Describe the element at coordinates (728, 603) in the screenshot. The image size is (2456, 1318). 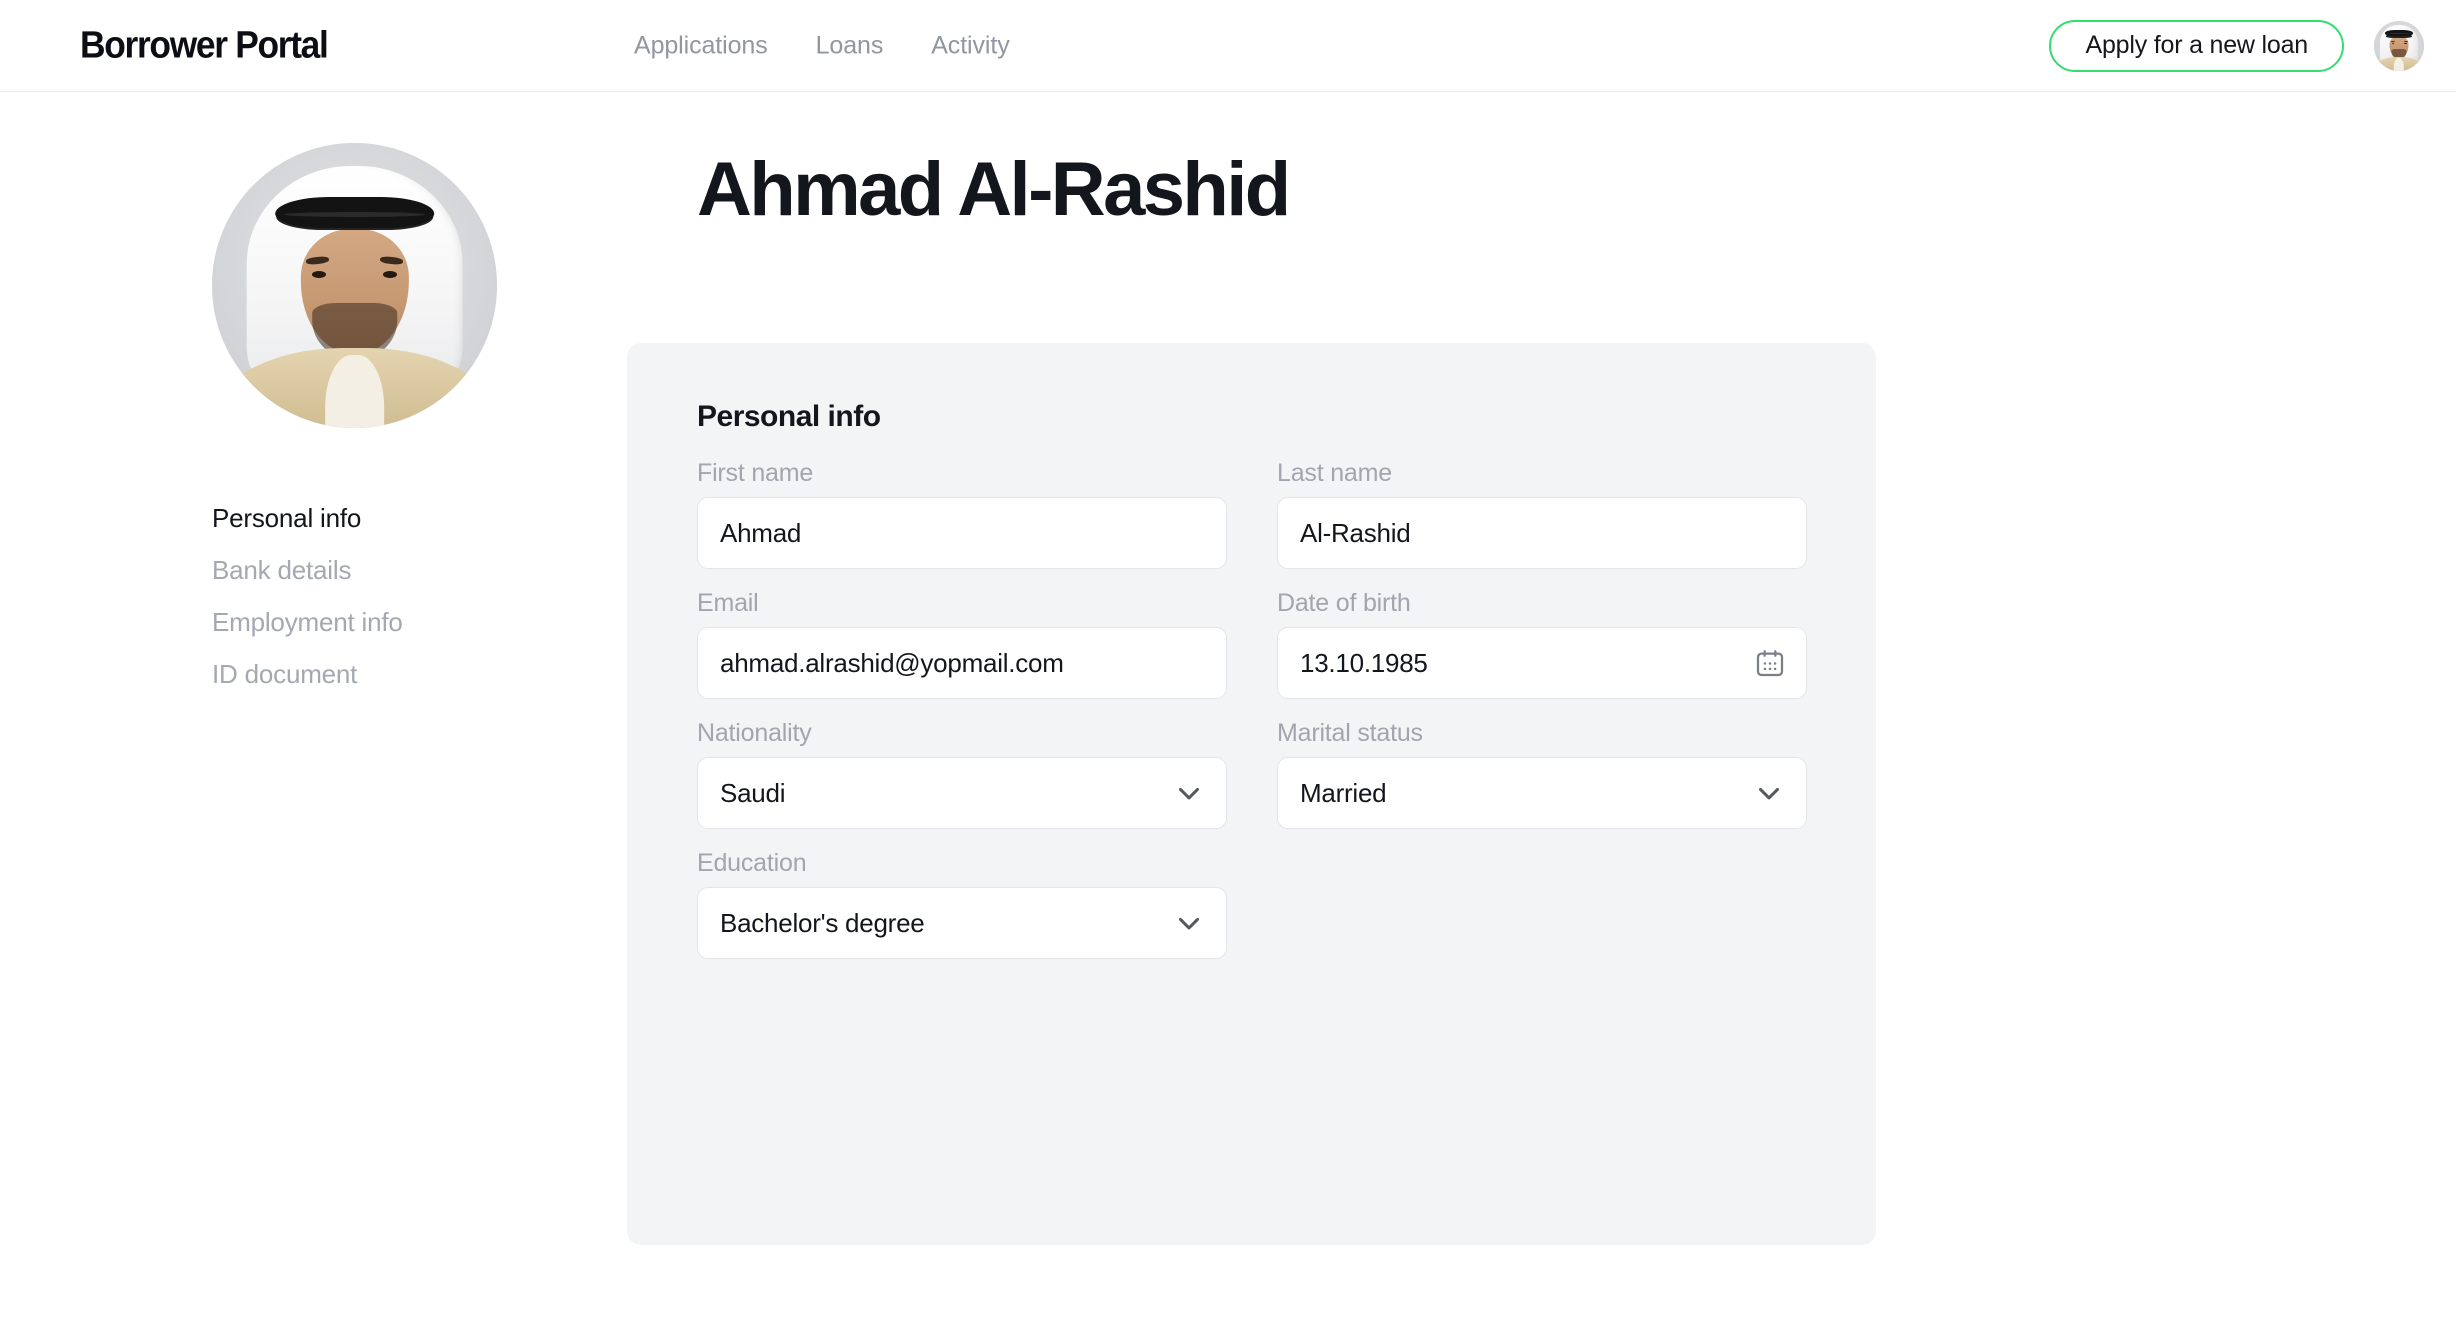
I see `label-email: Email` at that location.